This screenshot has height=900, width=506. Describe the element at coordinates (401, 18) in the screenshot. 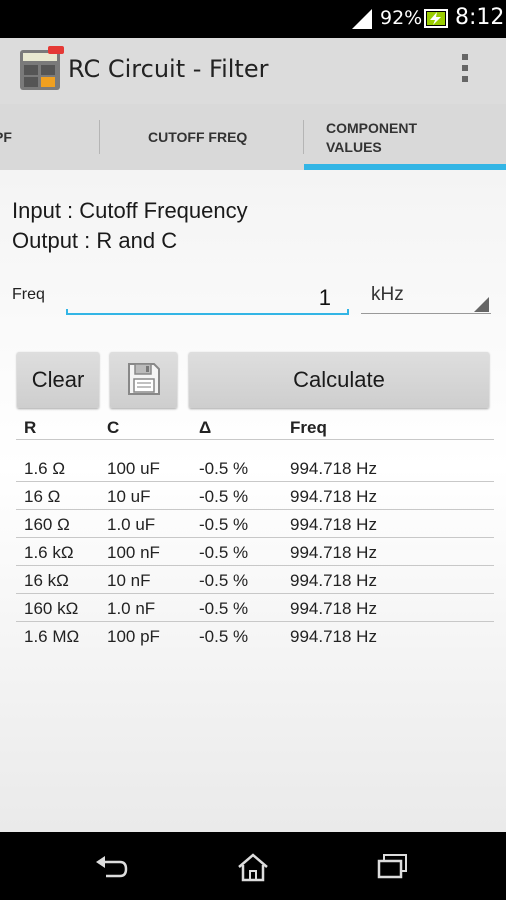

I see `battery-percent: 92%` at that location.